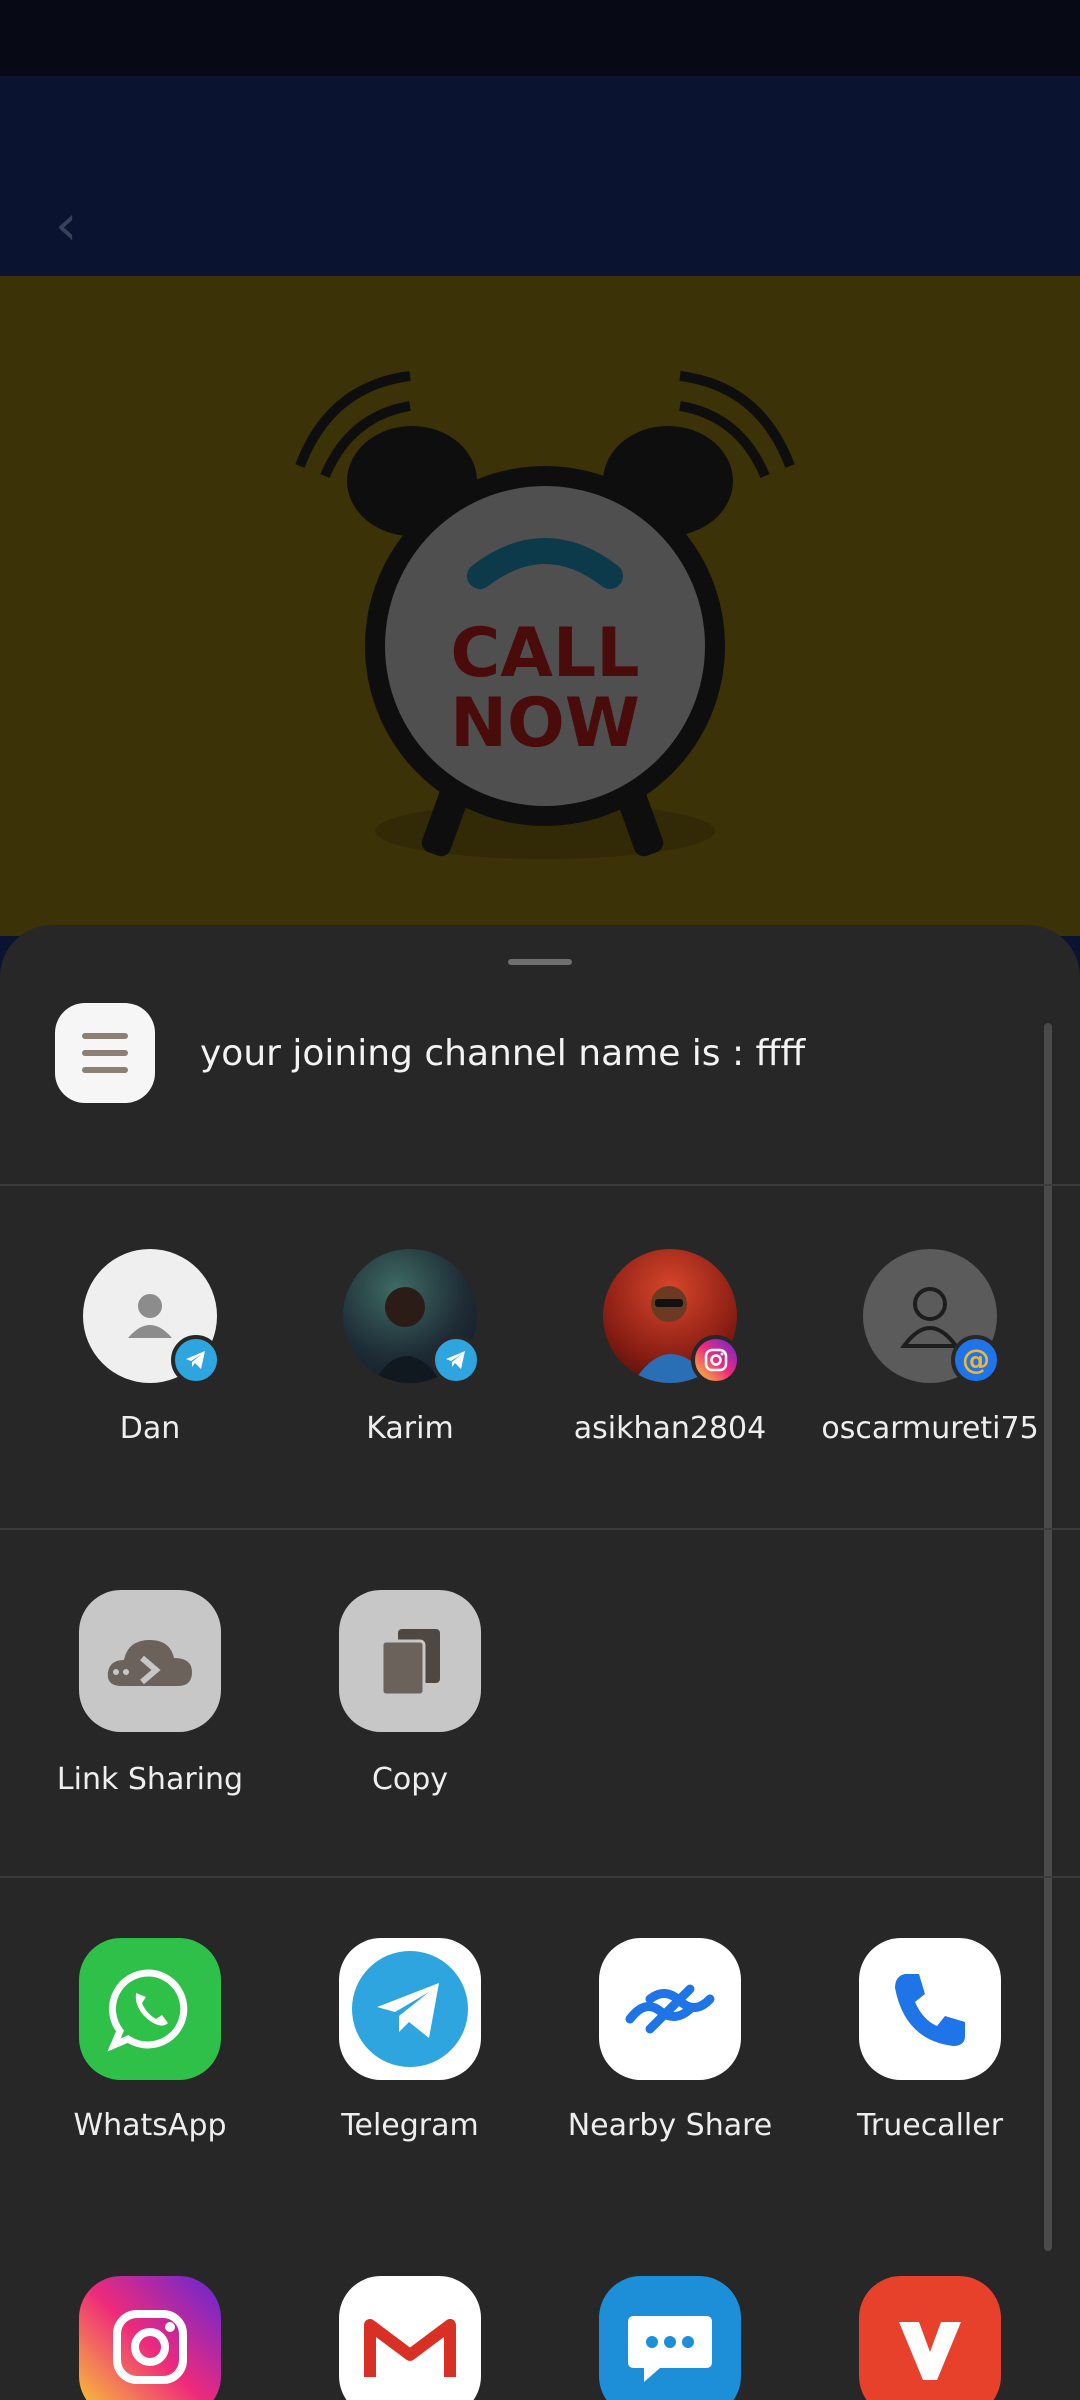  Describe the element at coordinates (150, 1779) in the screenshot. I see `action-label: Link Sharing` at that location.